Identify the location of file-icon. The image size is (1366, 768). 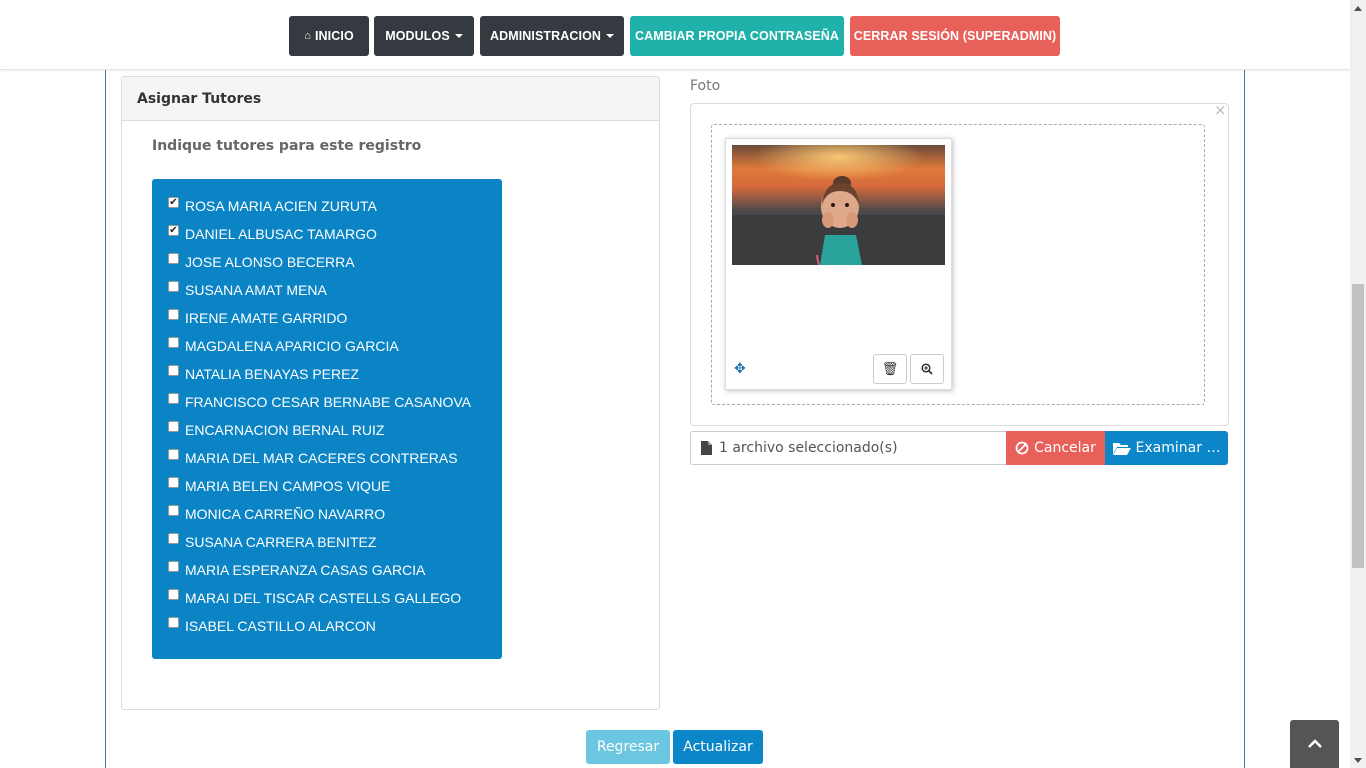
(706, 448).